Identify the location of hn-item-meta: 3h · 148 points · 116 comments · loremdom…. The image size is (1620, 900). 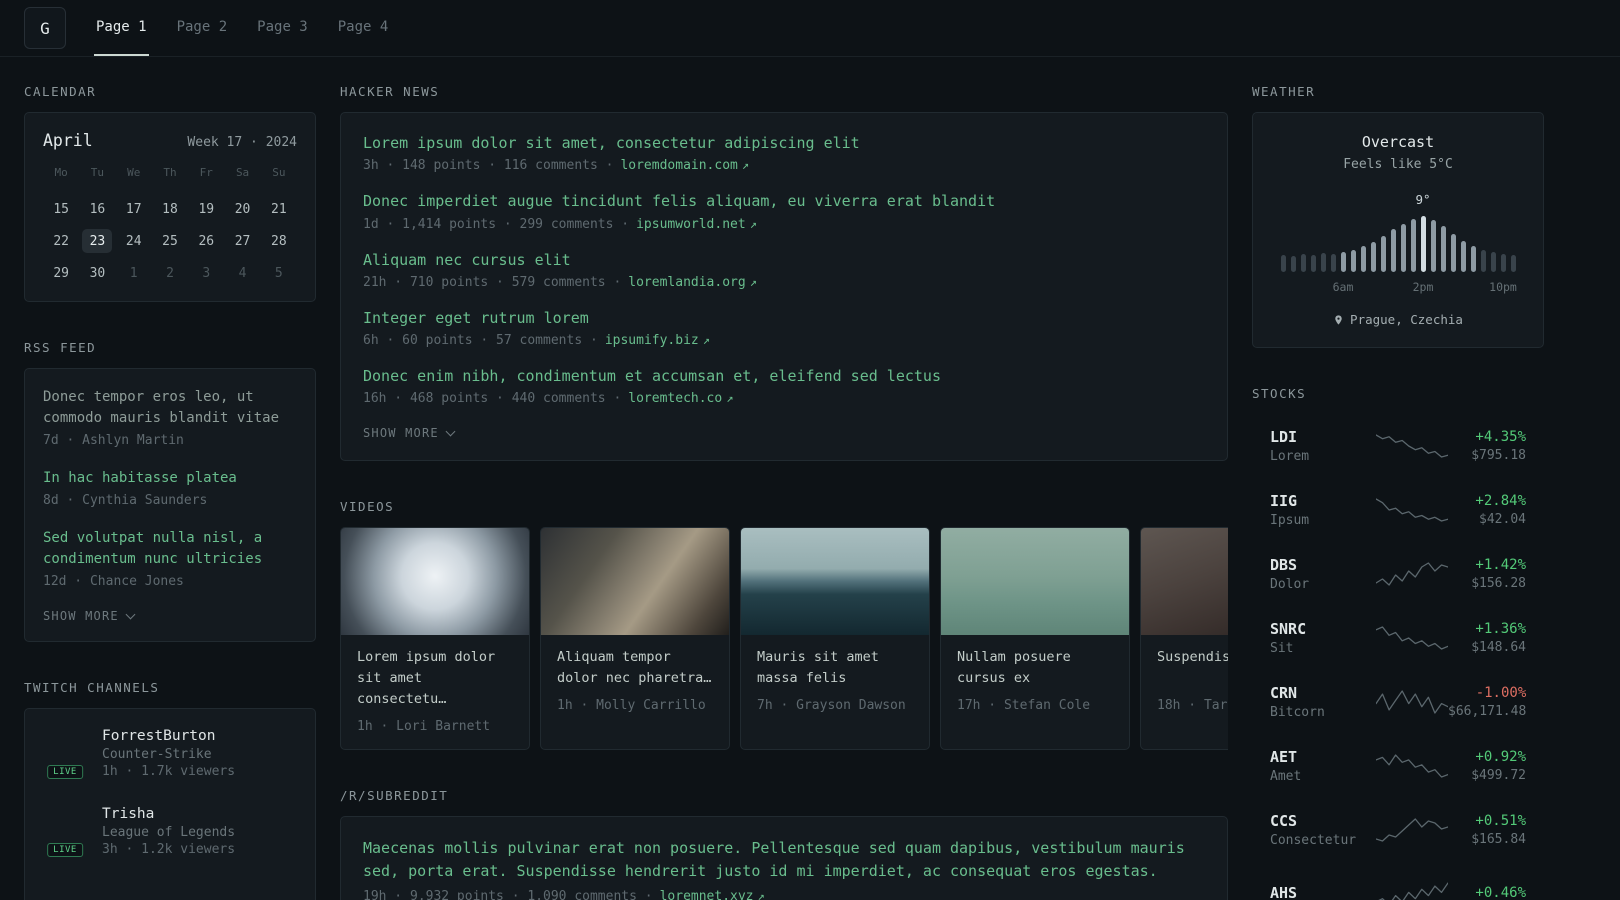
(784, 165).